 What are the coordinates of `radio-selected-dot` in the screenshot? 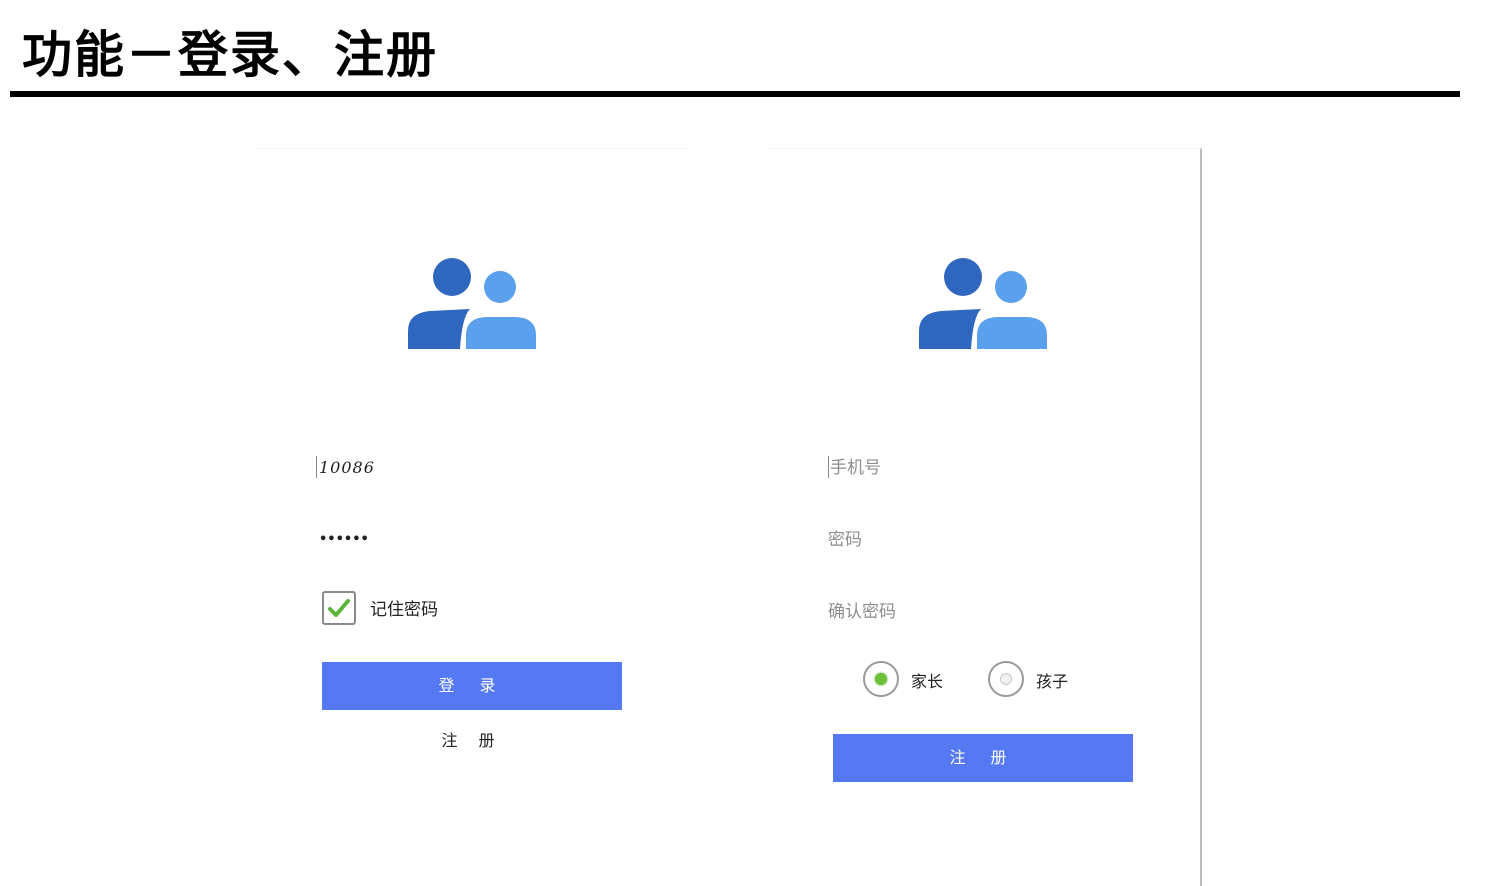 It's located at (881, 679).